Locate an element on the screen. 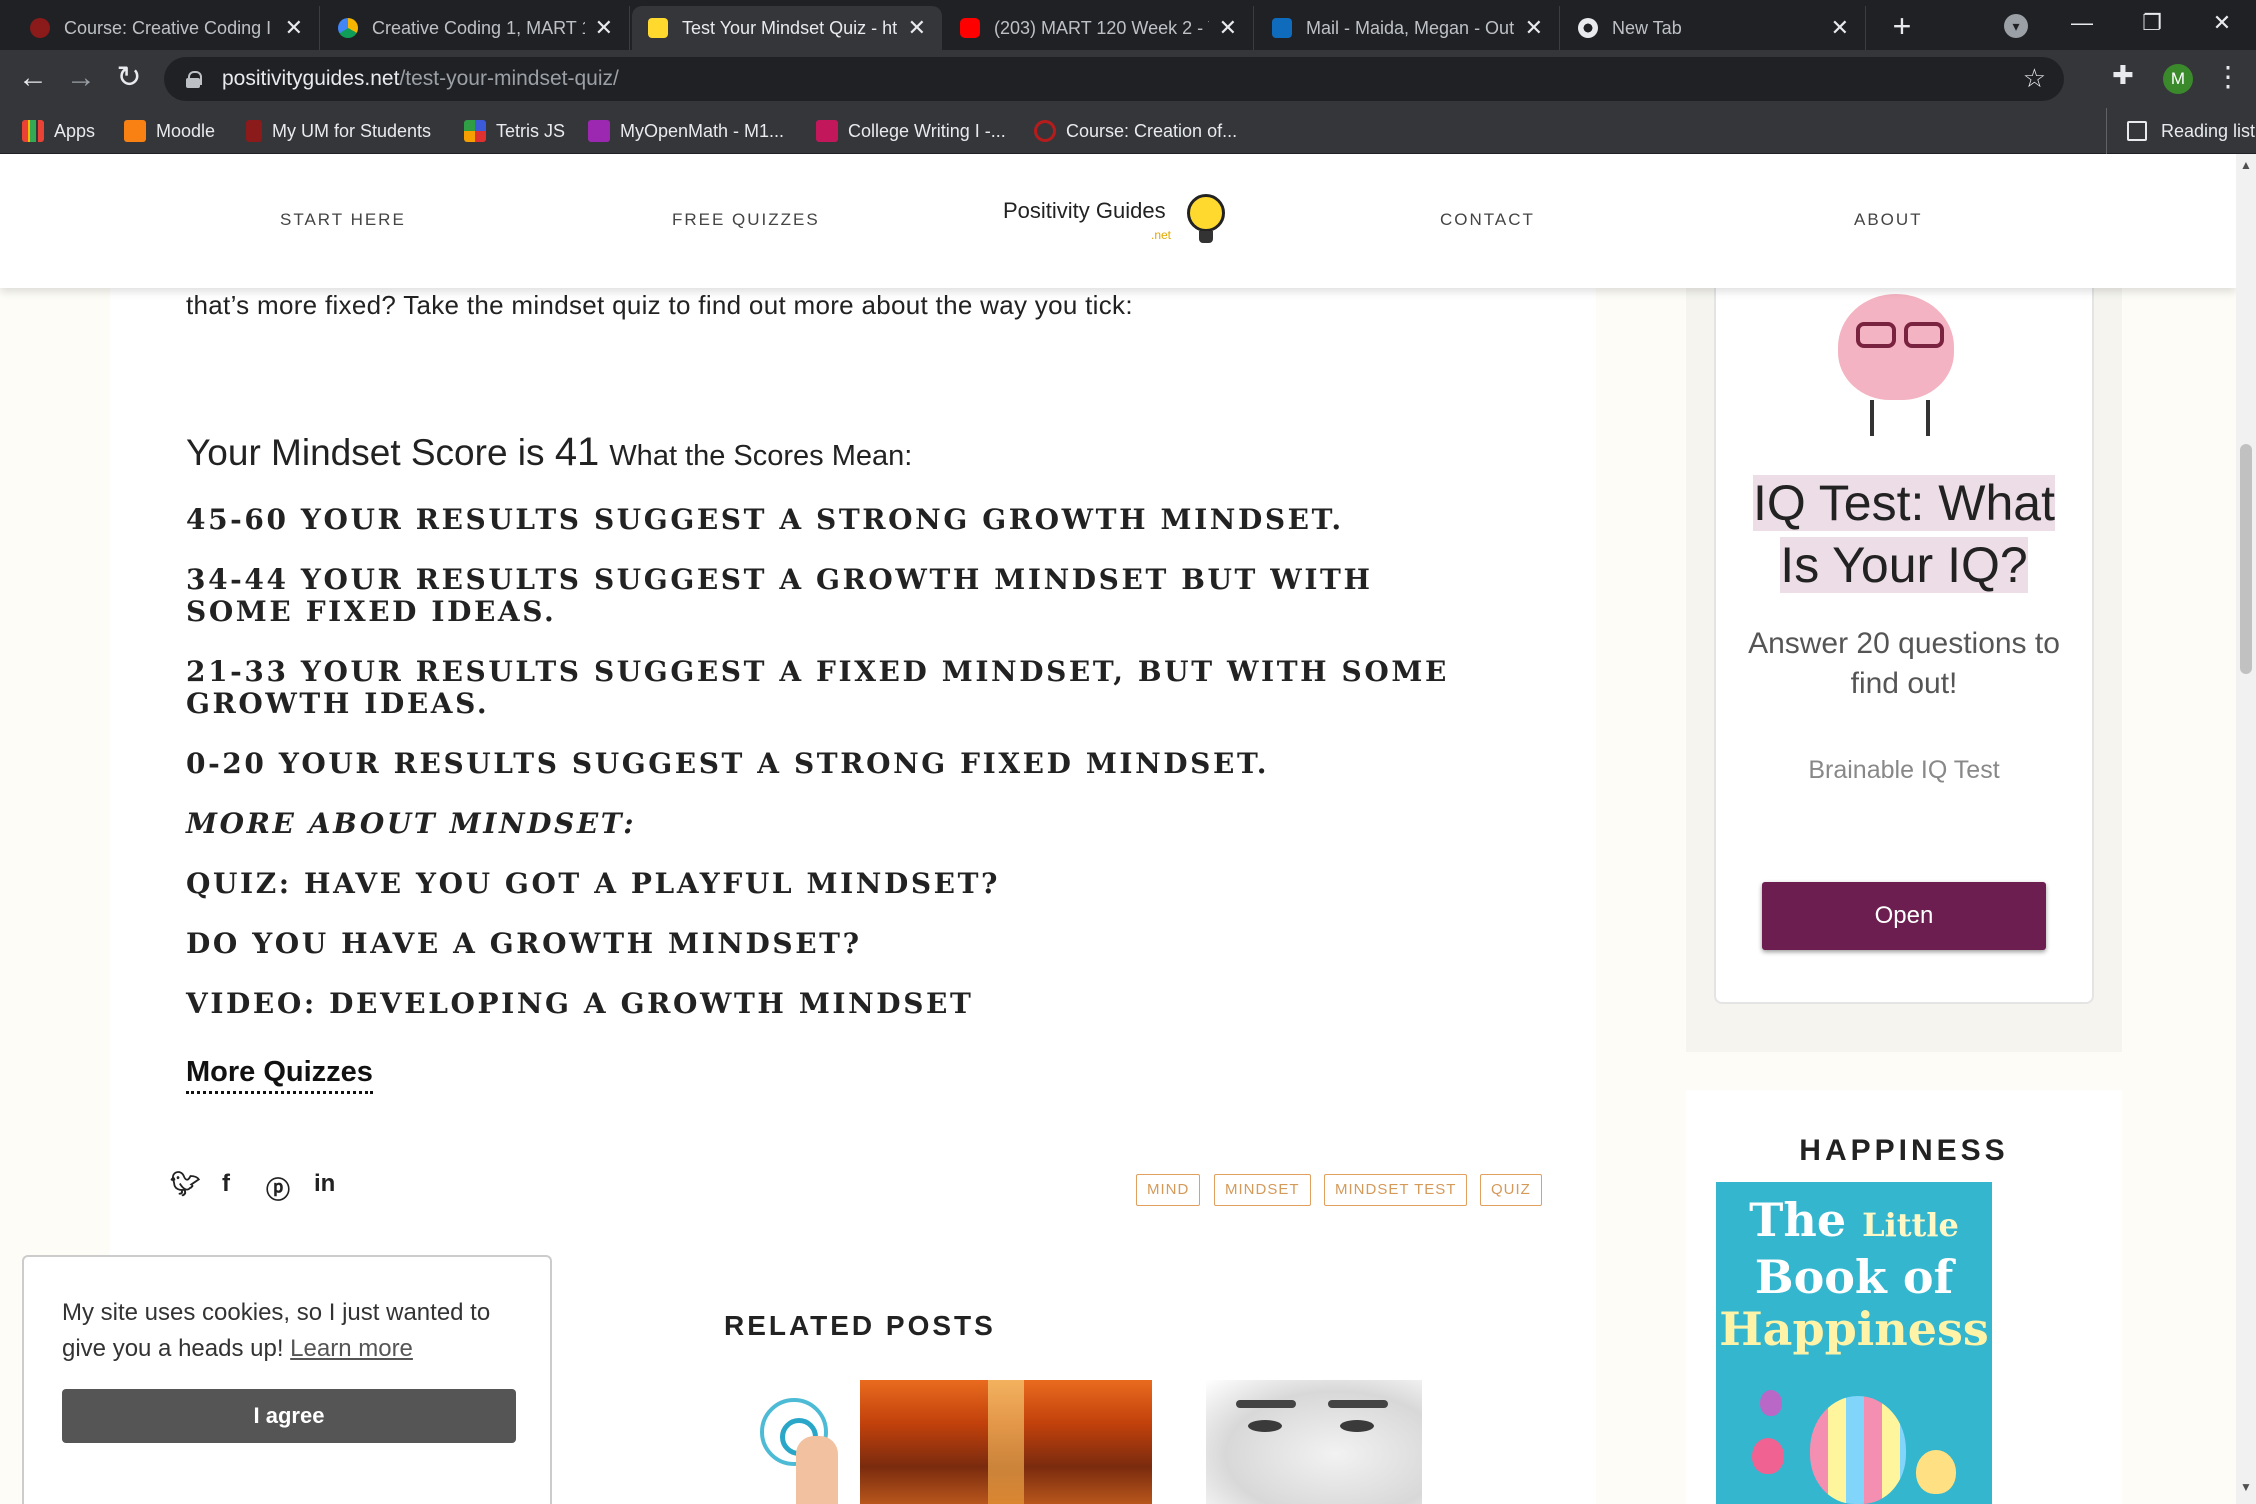 This screenshot has height=1504, width=2256. related-posts-heading: RELATED POSTS is located at coordinates (860, 1325).